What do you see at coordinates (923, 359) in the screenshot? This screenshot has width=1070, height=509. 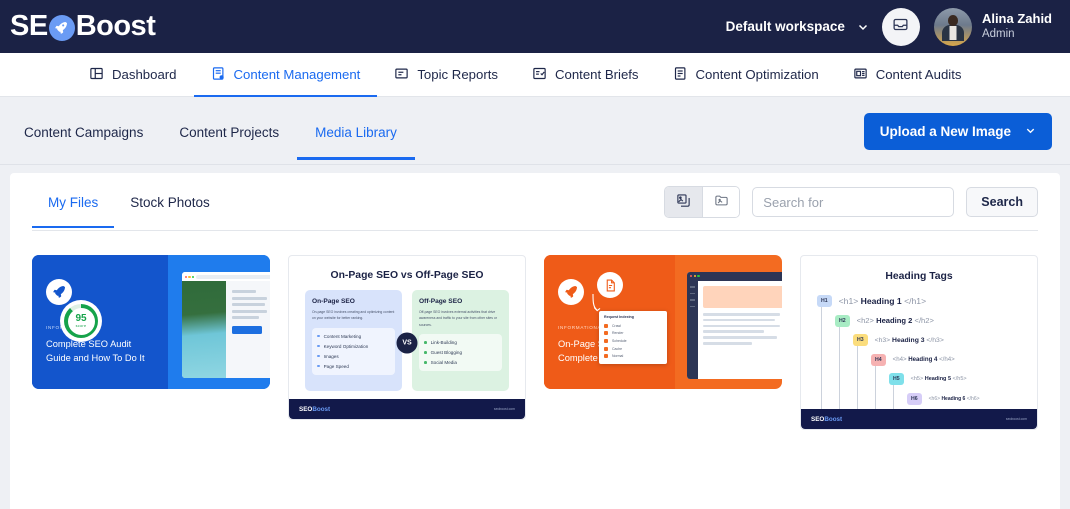 I see `tag-text: Heading 4` at bounding box center [923, 359].